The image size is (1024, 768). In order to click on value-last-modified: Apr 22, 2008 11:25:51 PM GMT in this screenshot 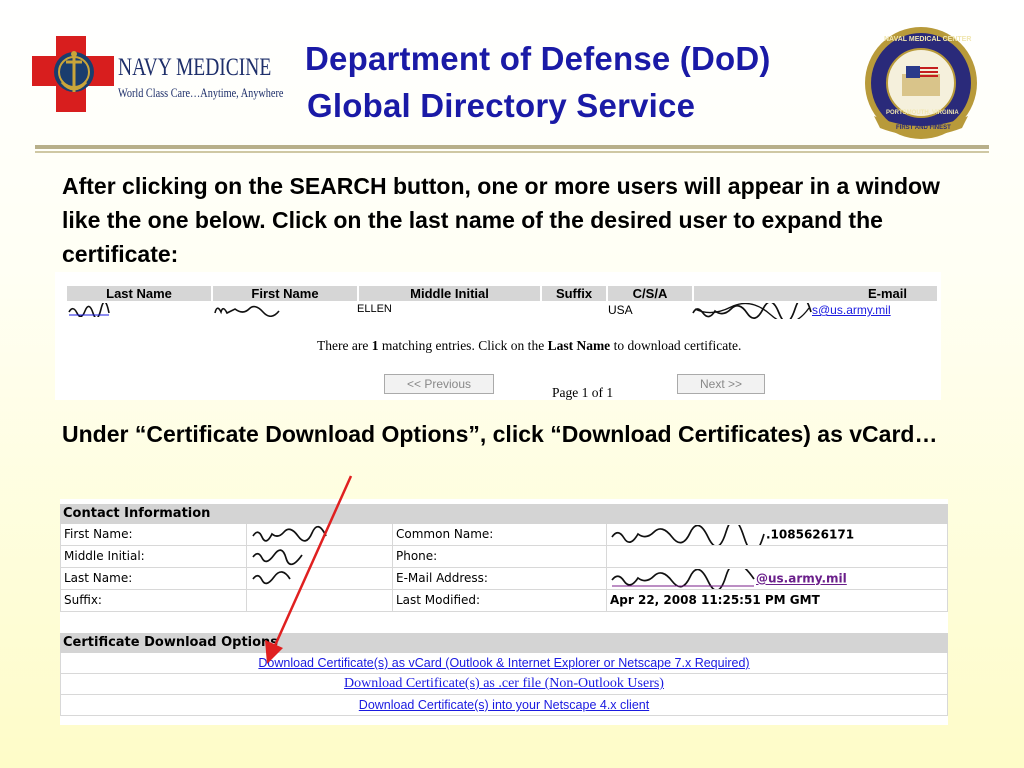, I will do `click(777, 601)`.